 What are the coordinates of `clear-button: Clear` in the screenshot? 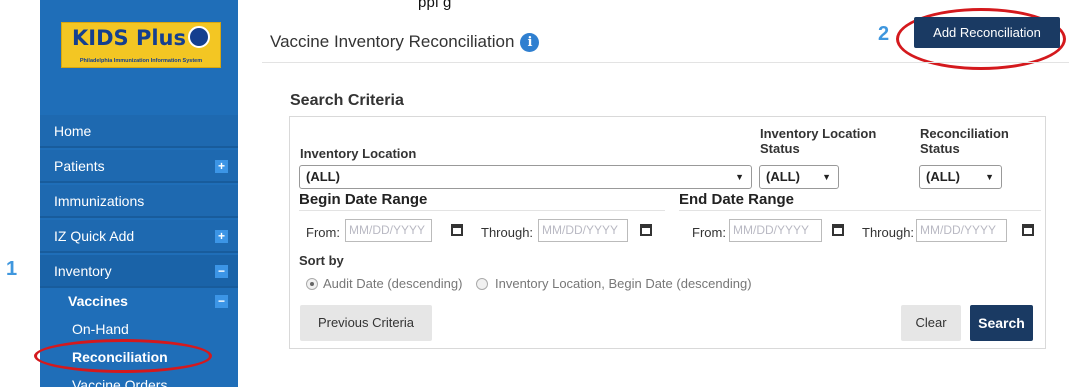 It's located at (931, 323).